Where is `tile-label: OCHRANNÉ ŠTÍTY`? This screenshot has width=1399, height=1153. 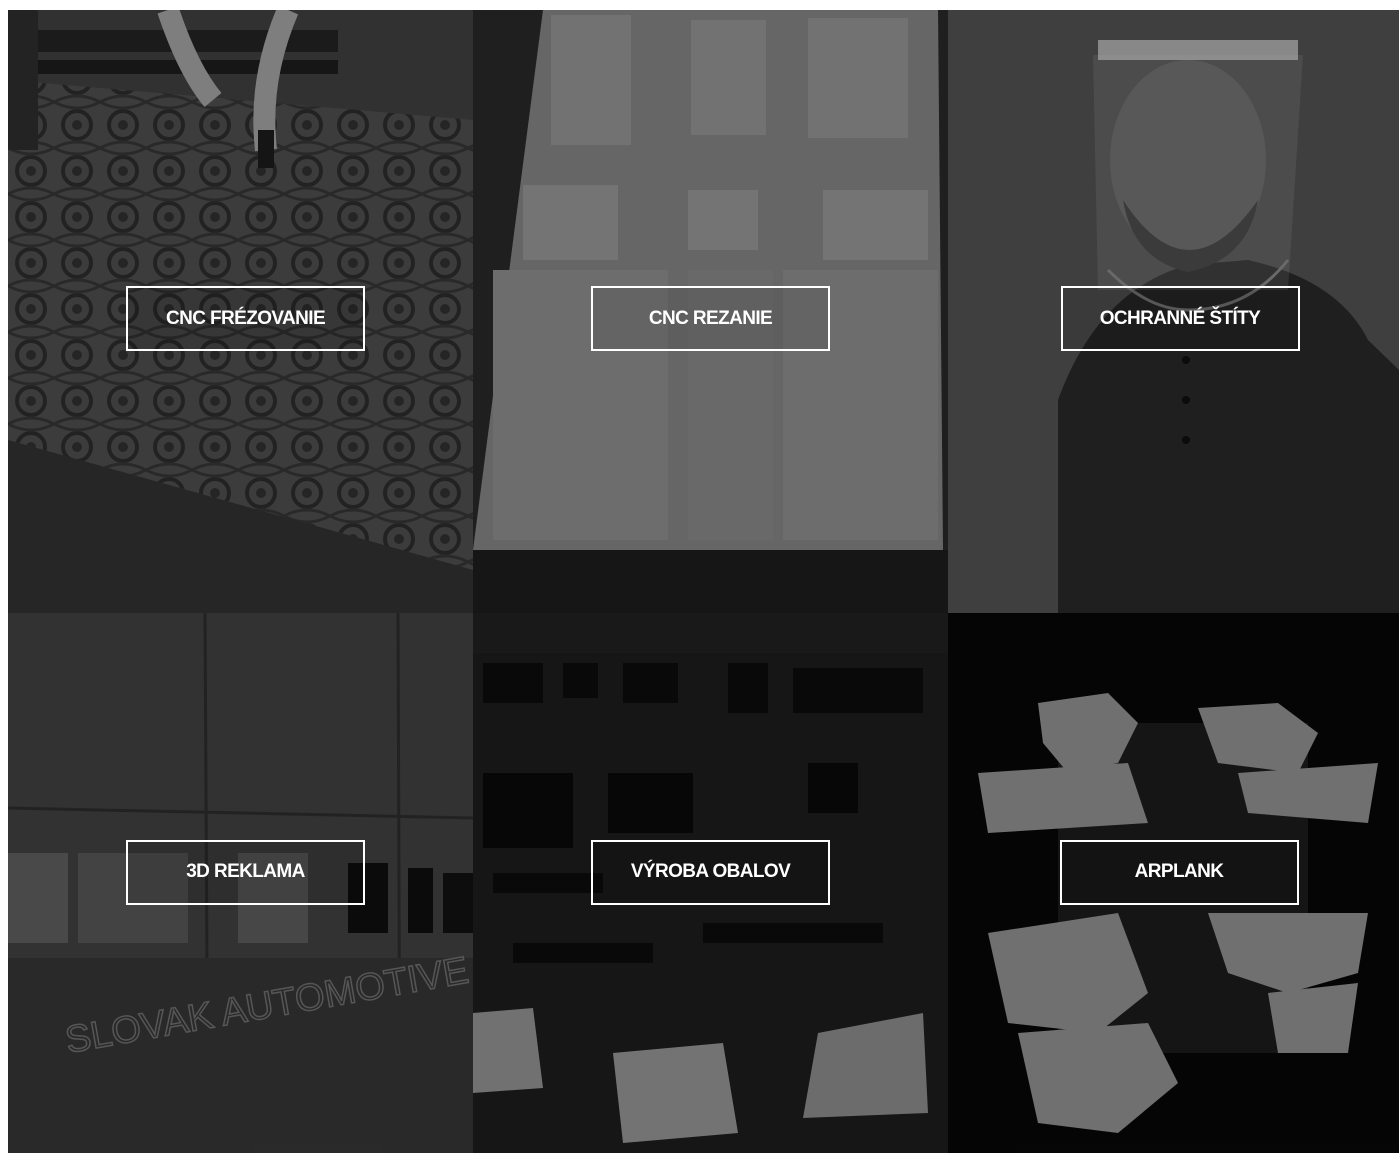 tile-label: OCHRANNÉ ŠTÍTY is located at coordinates (1180, 318).